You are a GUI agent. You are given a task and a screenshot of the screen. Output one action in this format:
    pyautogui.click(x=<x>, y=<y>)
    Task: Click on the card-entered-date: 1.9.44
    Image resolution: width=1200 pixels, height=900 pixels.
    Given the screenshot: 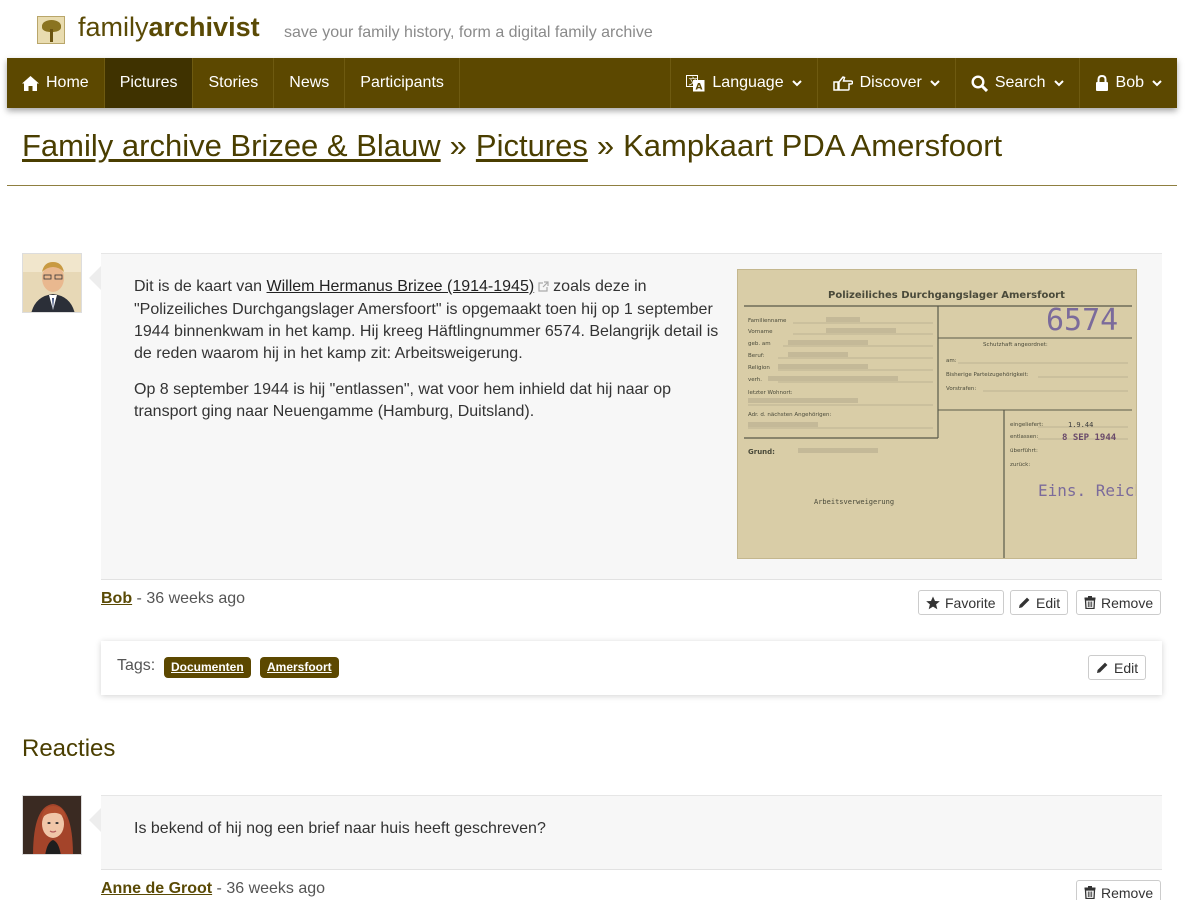 What is the action you would take?
    pyautogui.click(x=1080, y=425)
    